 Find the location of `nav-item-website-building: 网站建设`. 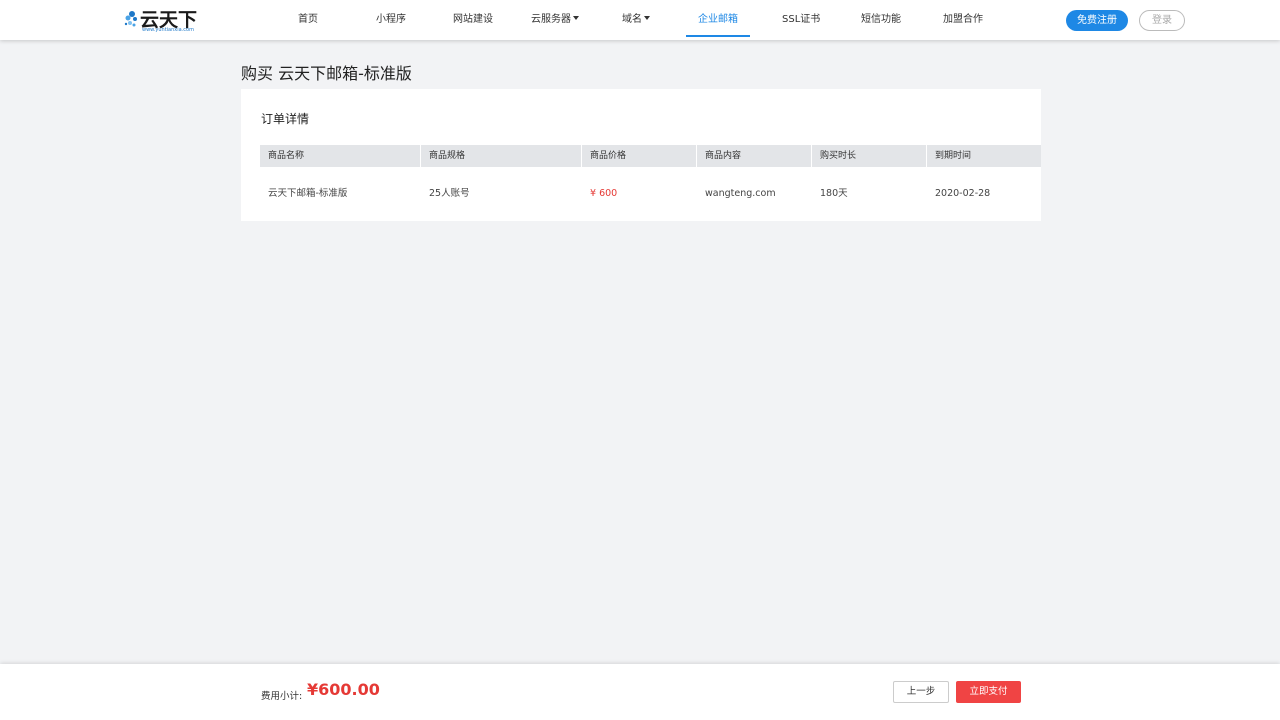

nav-item-website-building: 网站建设 is located at coordinates (473, 20).